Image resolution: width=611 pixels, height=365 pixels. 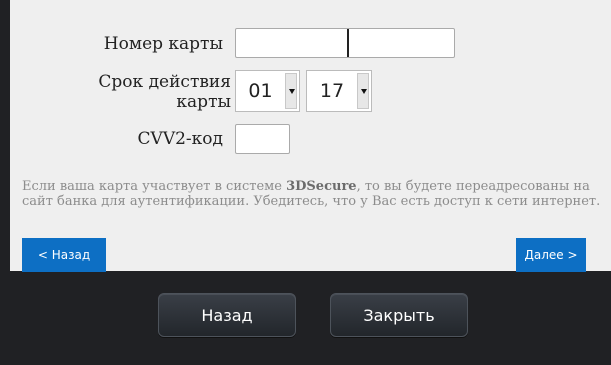 What do you see at coordinates (64, 255) in the screenshot?
I see `back-nav-button: < Назад` at bounding box center [64, 255].